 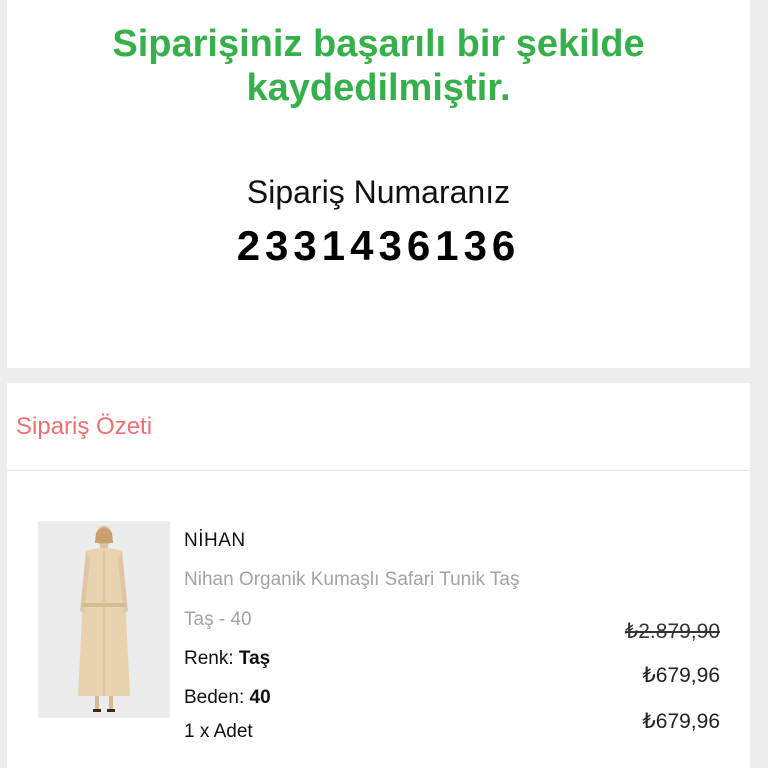 I want to click on size-label: Beden:, so click(x=214, y=697).